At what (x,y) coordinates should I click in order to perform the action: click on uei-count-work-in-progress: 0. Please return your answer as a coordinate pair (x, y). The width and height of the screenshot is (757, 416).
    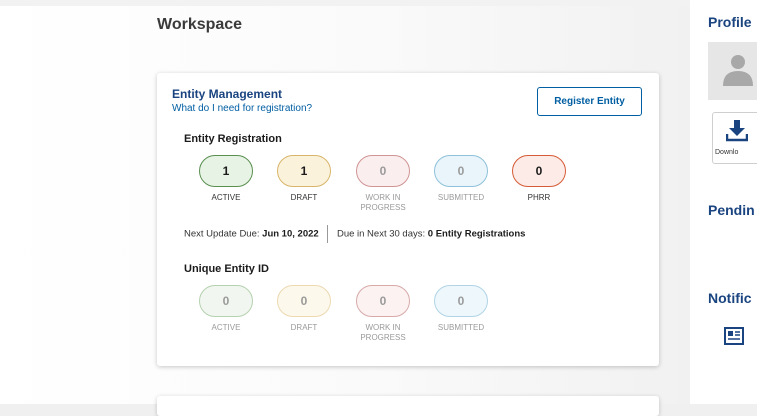
    Looking at the image, I should click on (383, 301).